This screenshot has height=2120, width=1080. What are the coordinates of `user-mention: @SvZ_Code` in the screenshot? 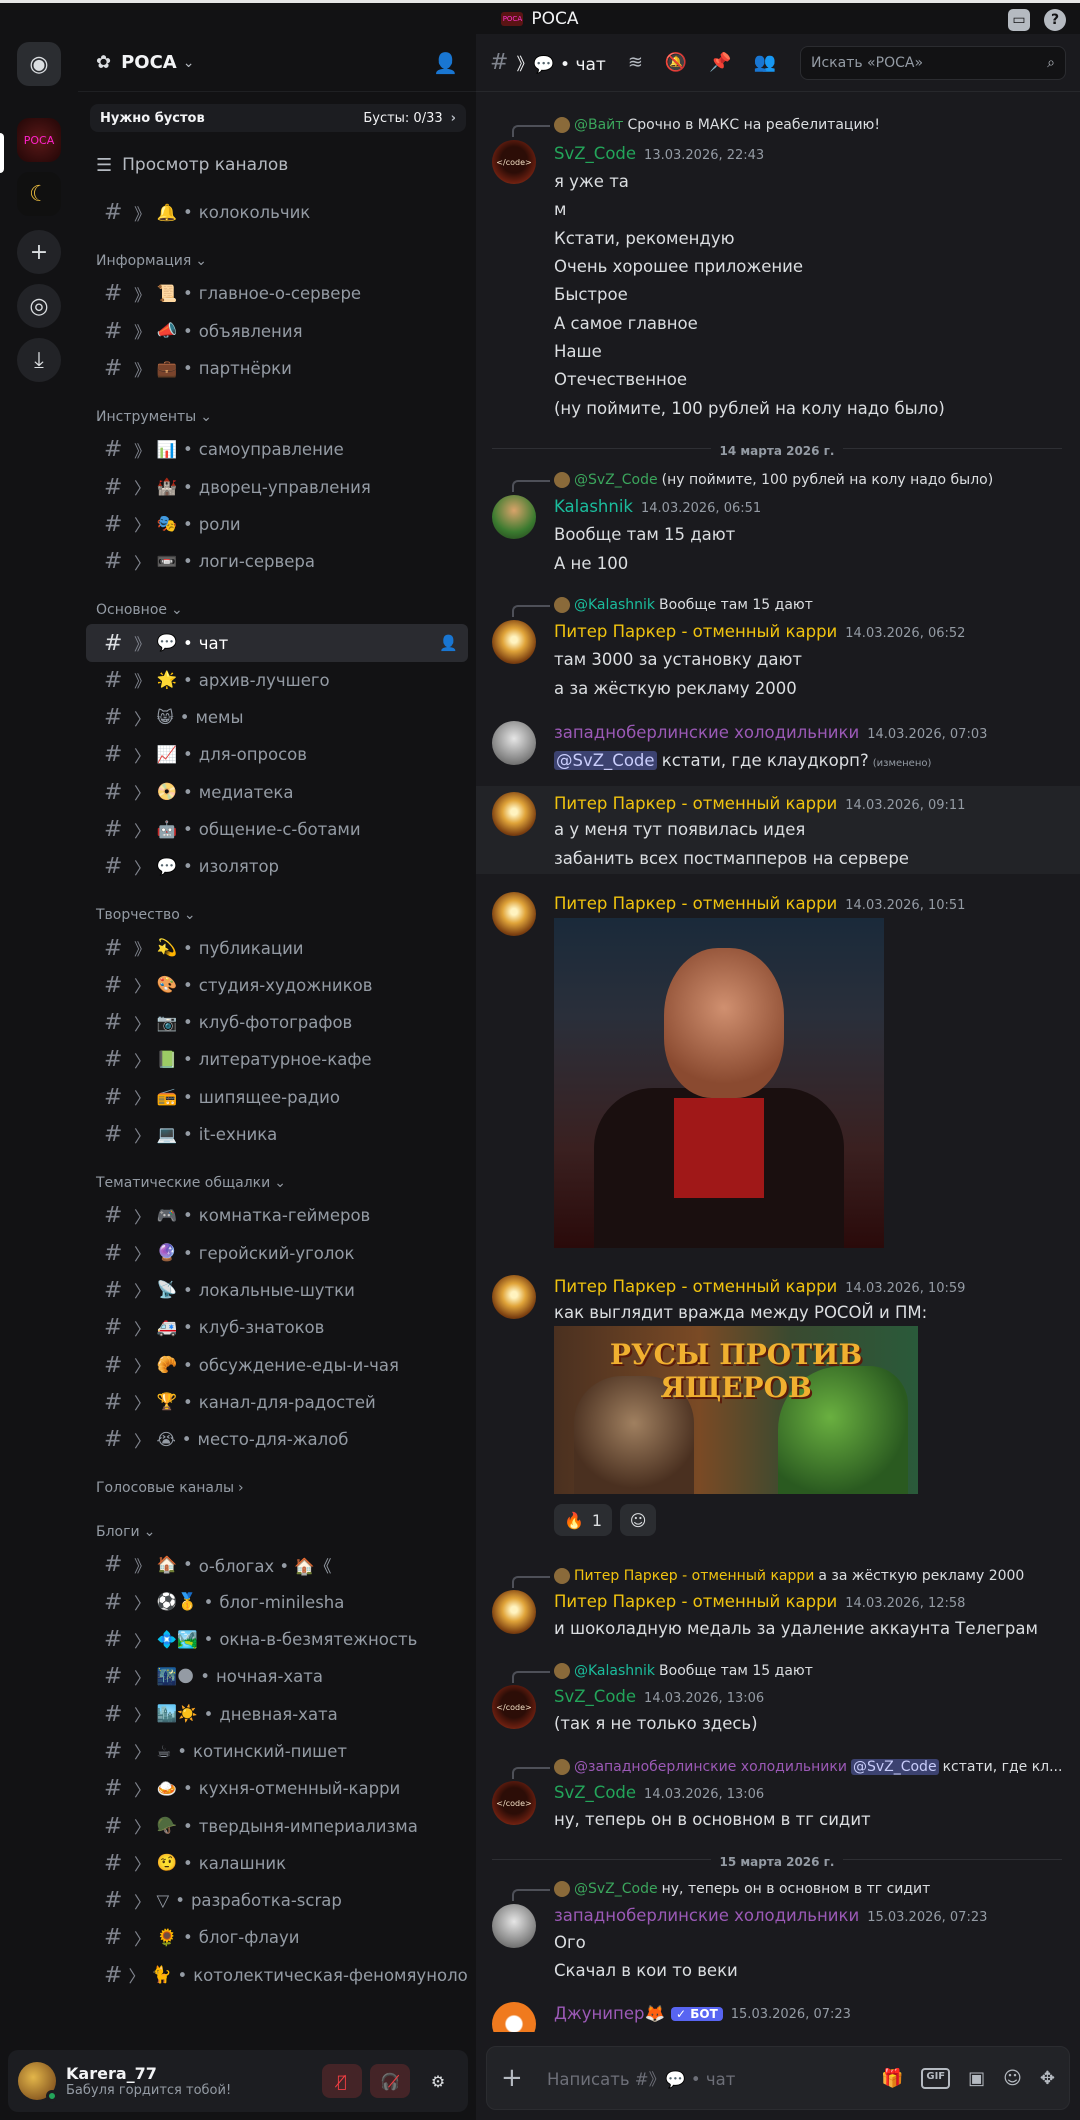 It's located at (605, 760).